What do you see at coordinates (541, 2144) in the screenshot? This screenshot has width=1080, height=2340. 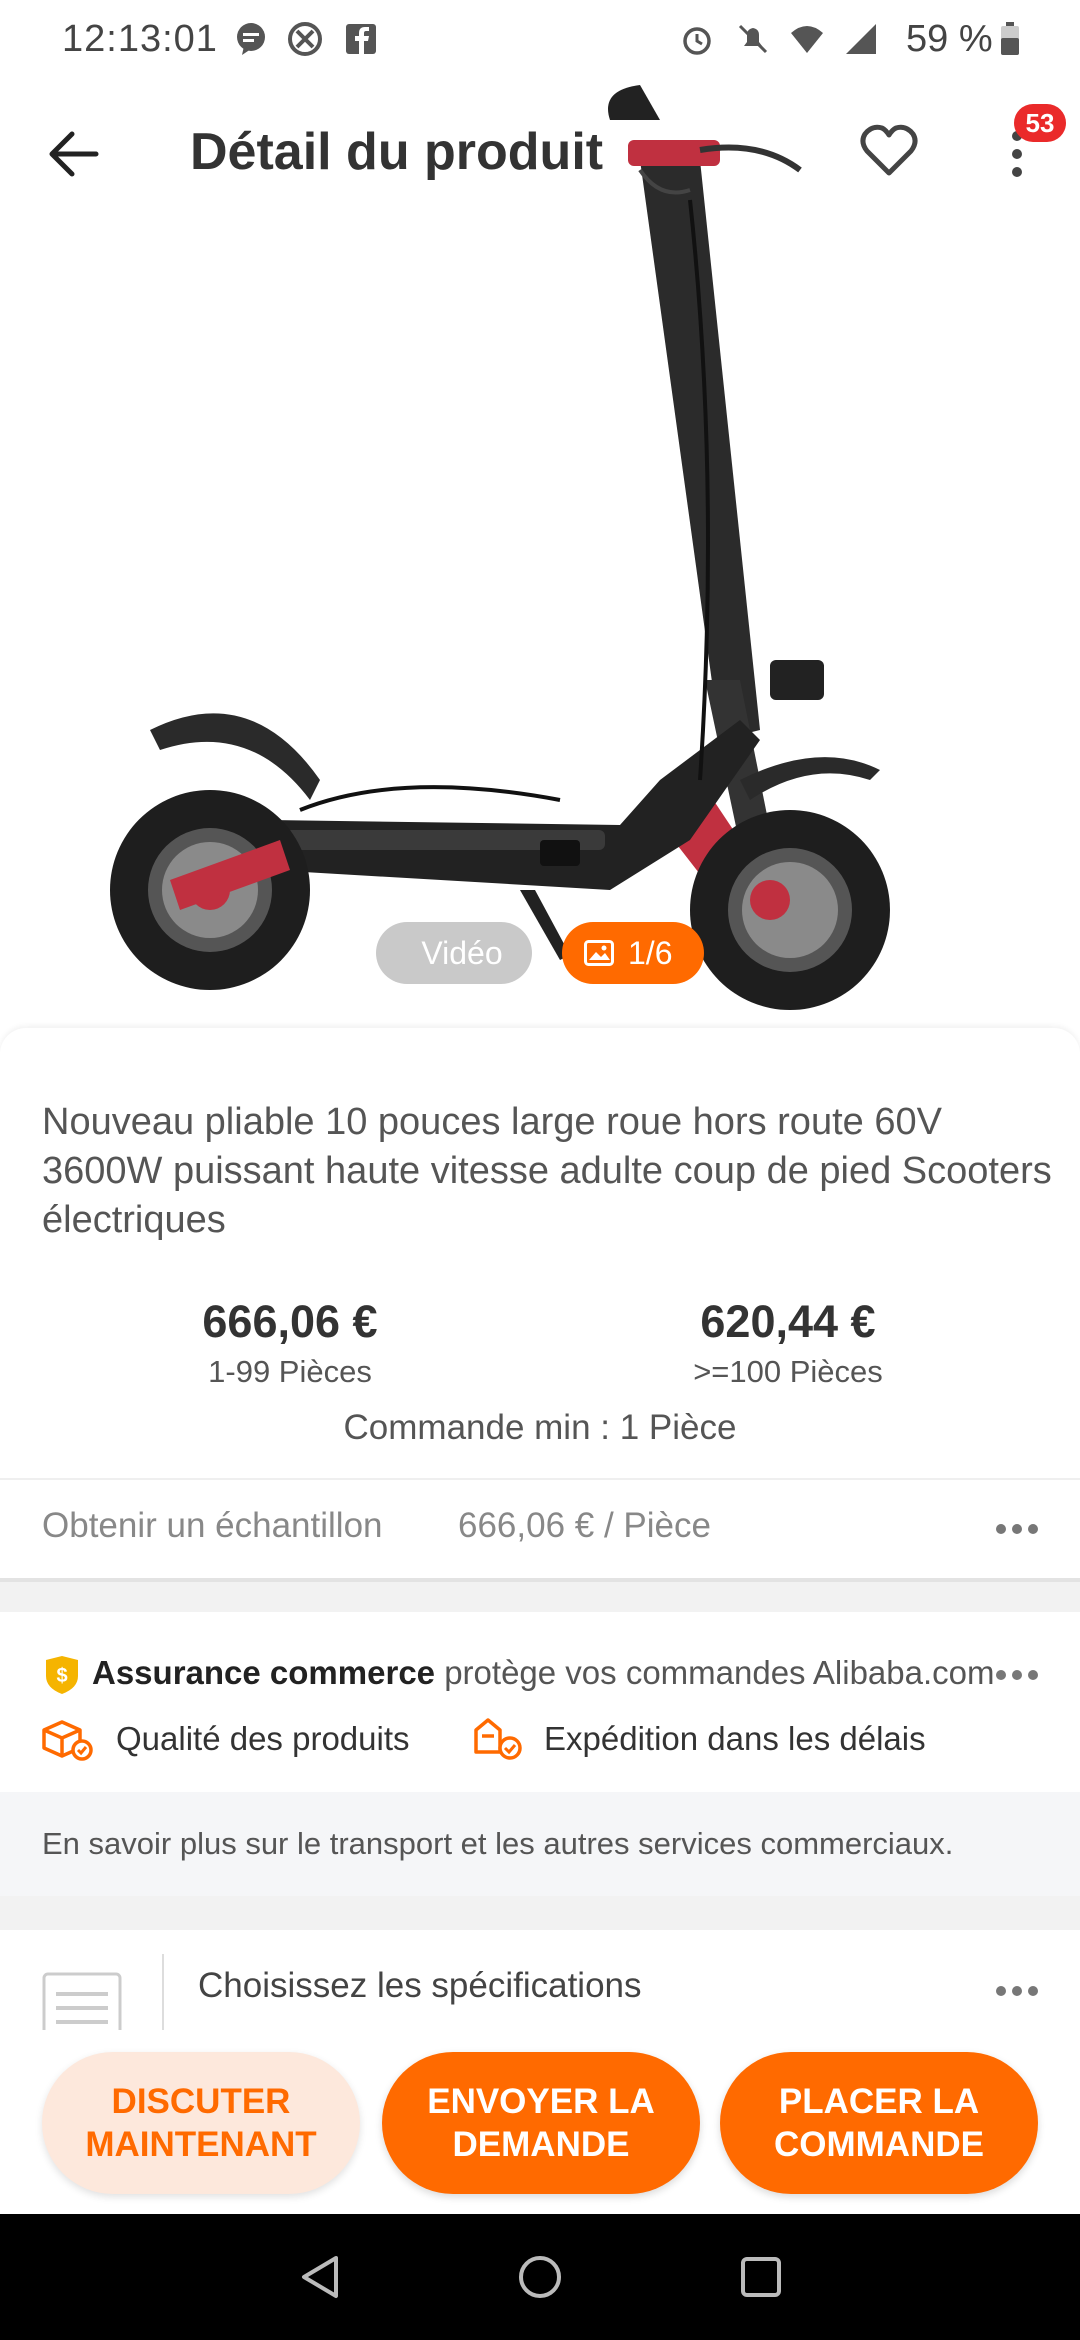 I see `inquiry-label-line2: DEMANDE` at bounding box center [541, 2144].